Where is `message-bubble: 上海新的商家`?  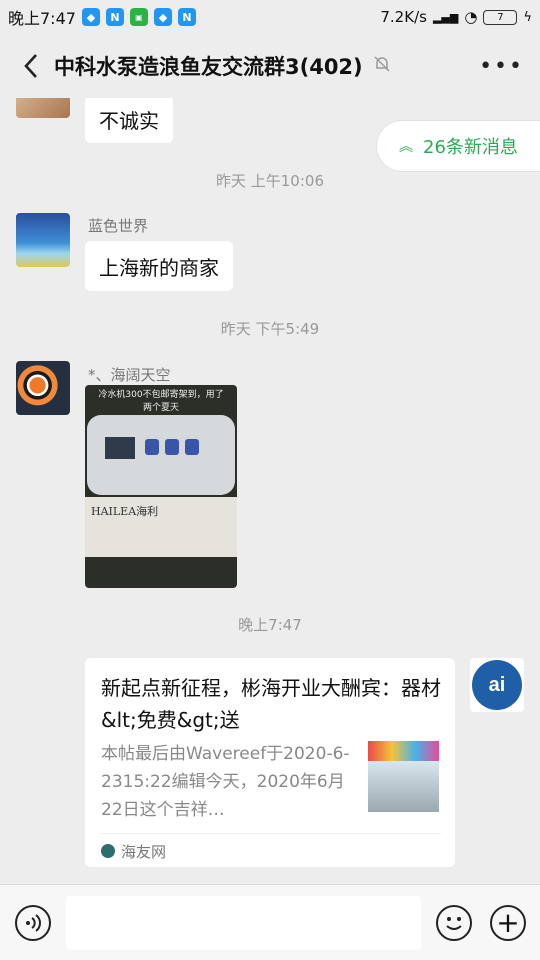 message-bubble: 上海新的商家 is located at coordinates (159, 266).